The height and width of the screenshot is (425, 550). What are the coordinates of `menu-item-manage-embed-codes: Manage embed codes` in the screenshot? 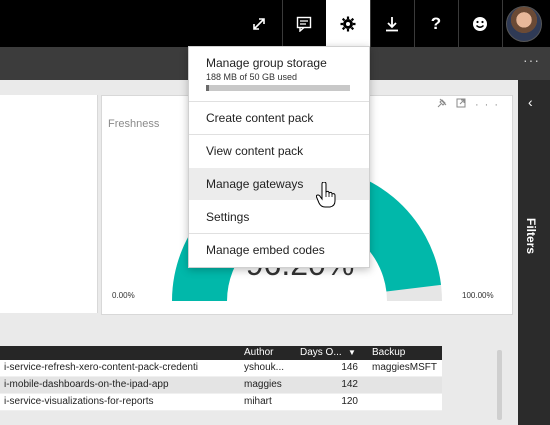 It's located at (279, 250).